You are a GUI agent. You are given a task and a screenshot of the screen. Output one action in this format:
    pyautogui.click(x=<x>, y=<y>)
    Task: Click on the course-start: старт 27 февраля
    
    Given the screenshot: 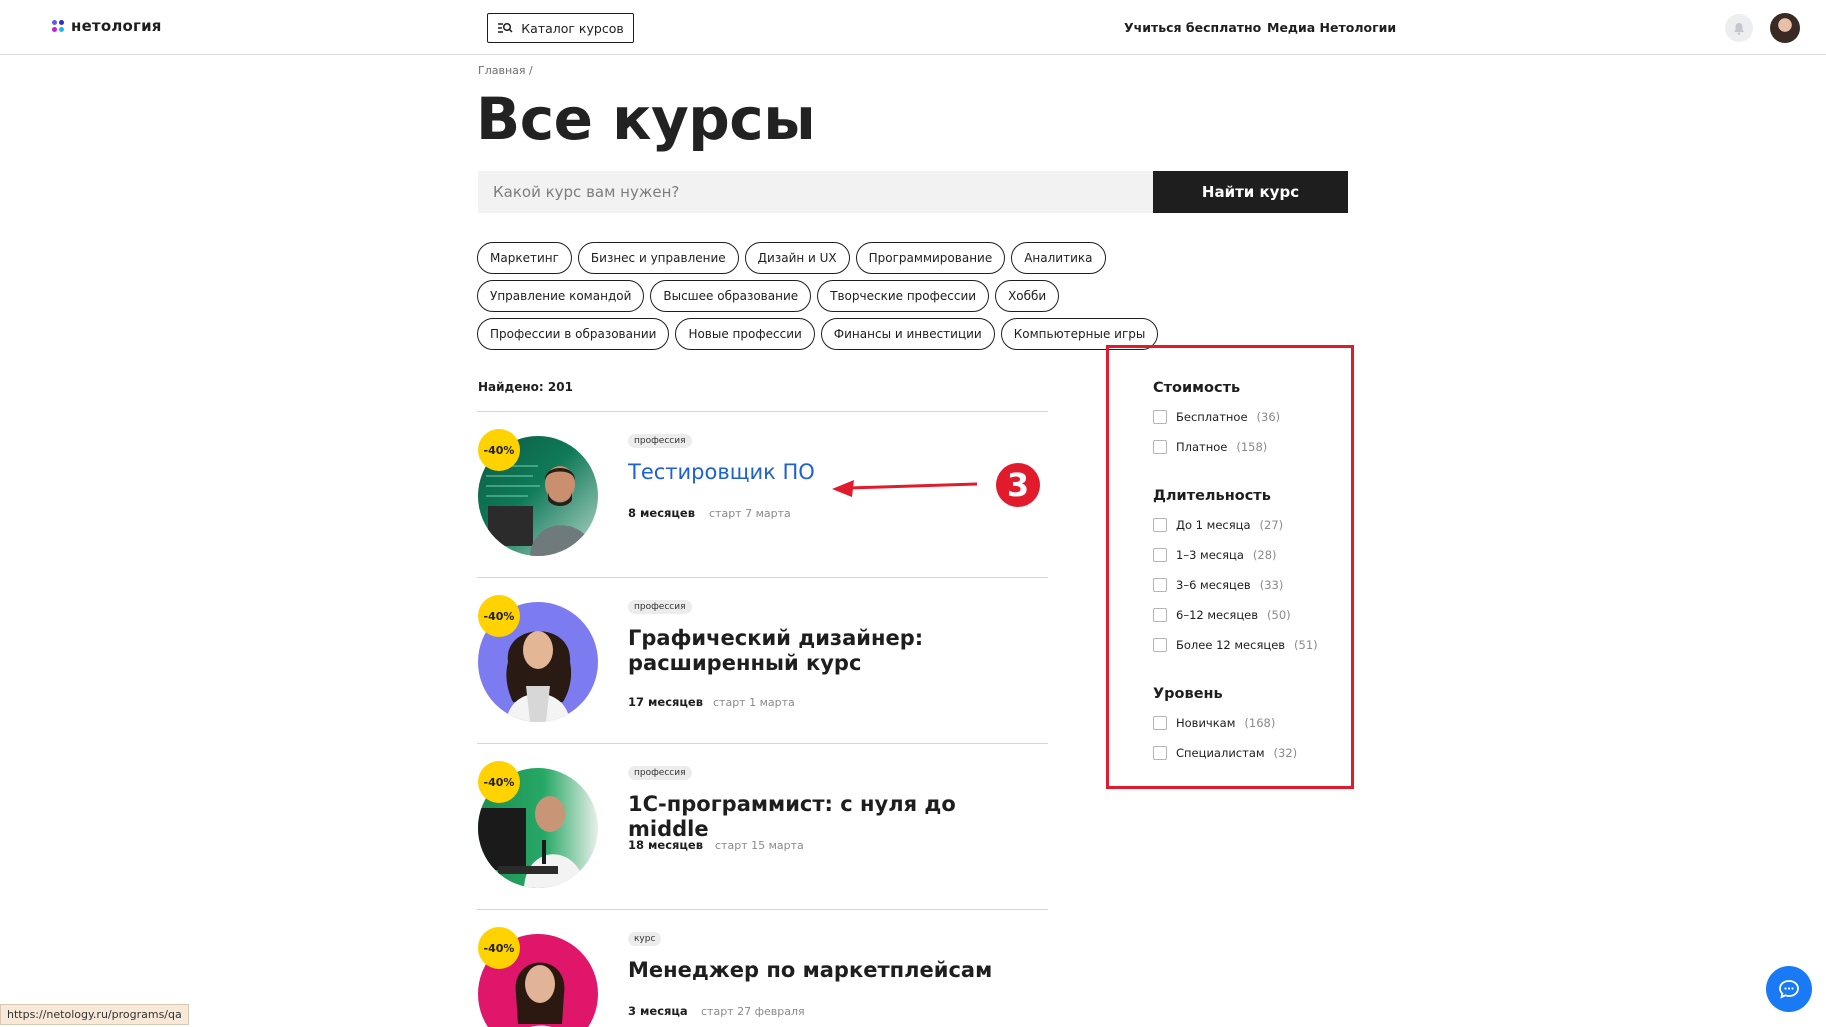 What is the action you would take?
    pyautogui.click(x=753, y=1011)
    